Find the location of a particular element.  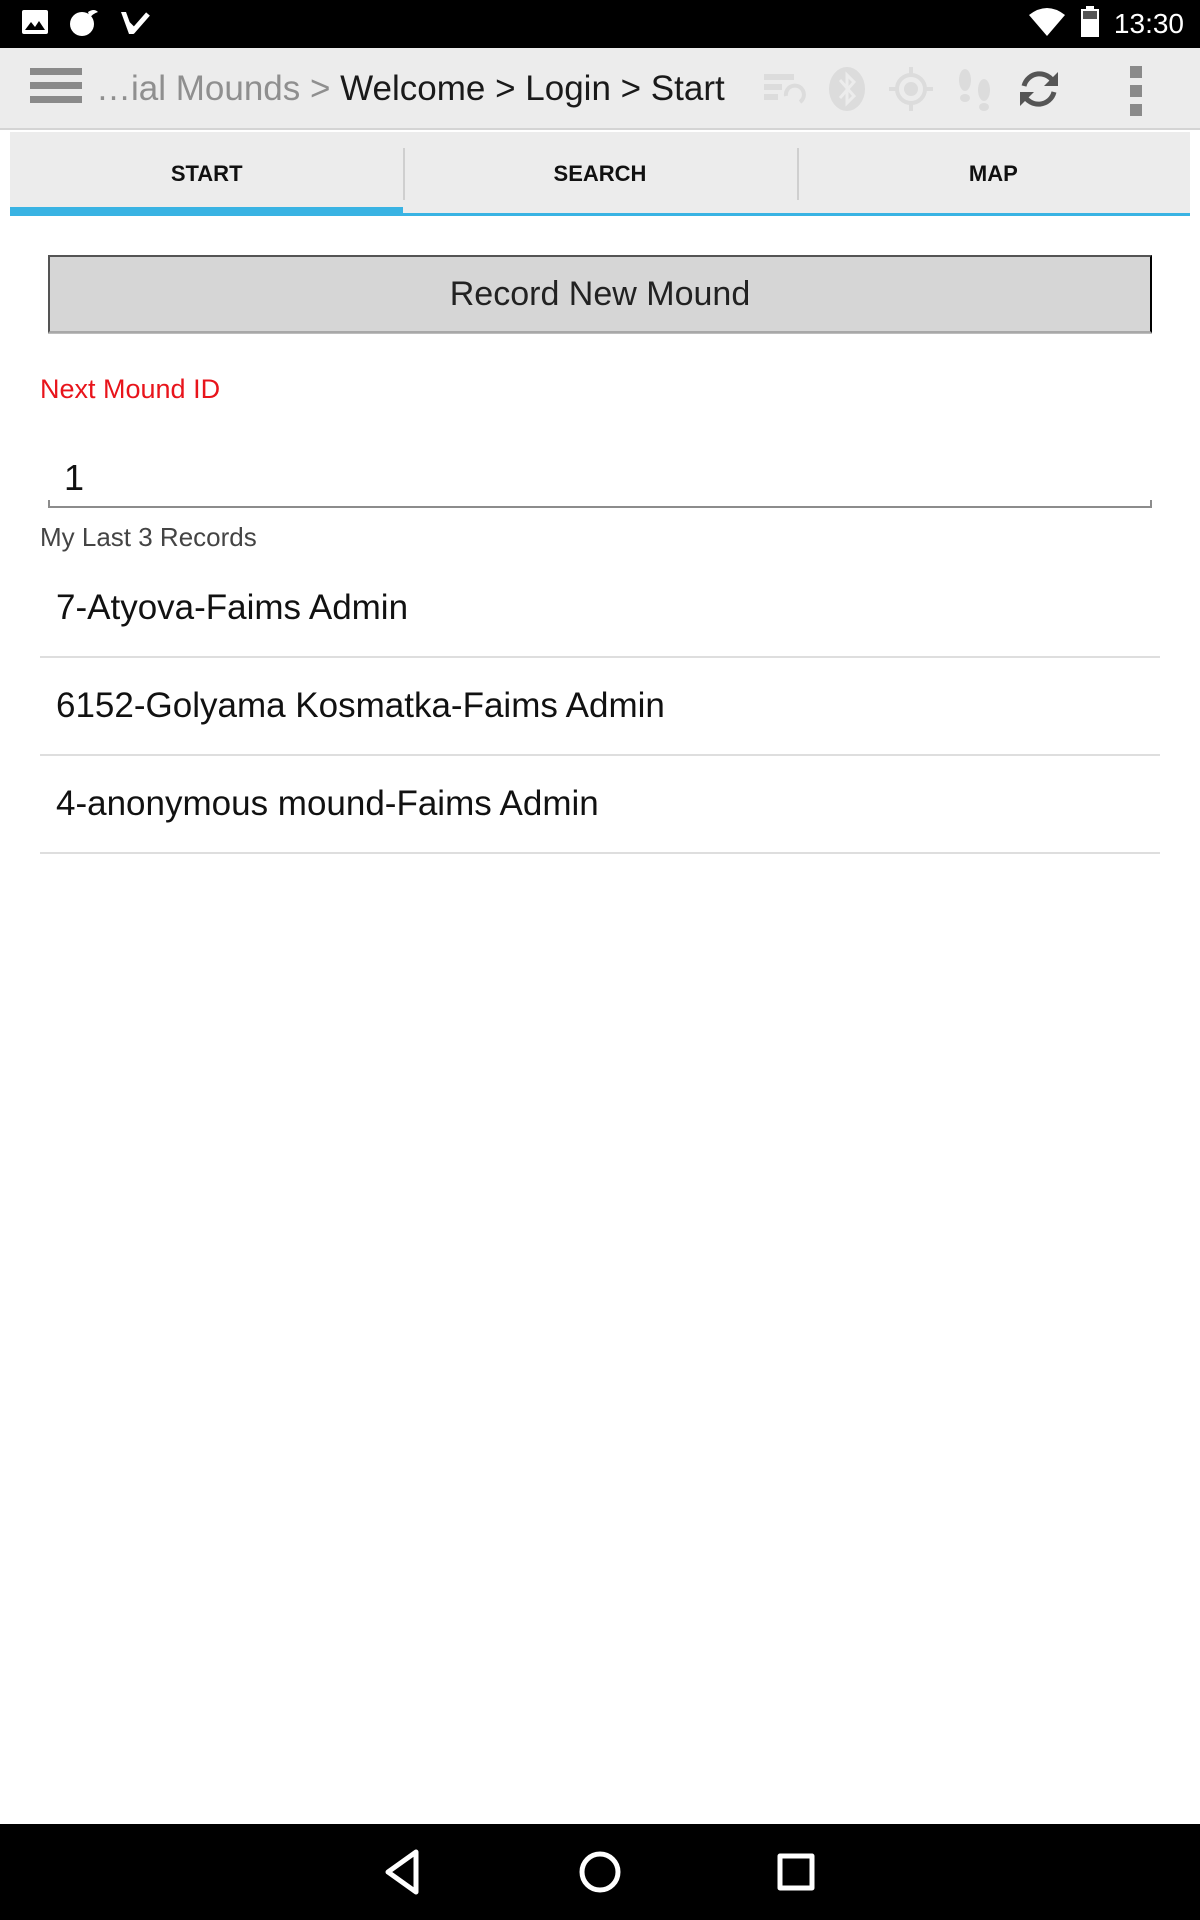

recent-apps-icon is located at coordinates (796, 1872).